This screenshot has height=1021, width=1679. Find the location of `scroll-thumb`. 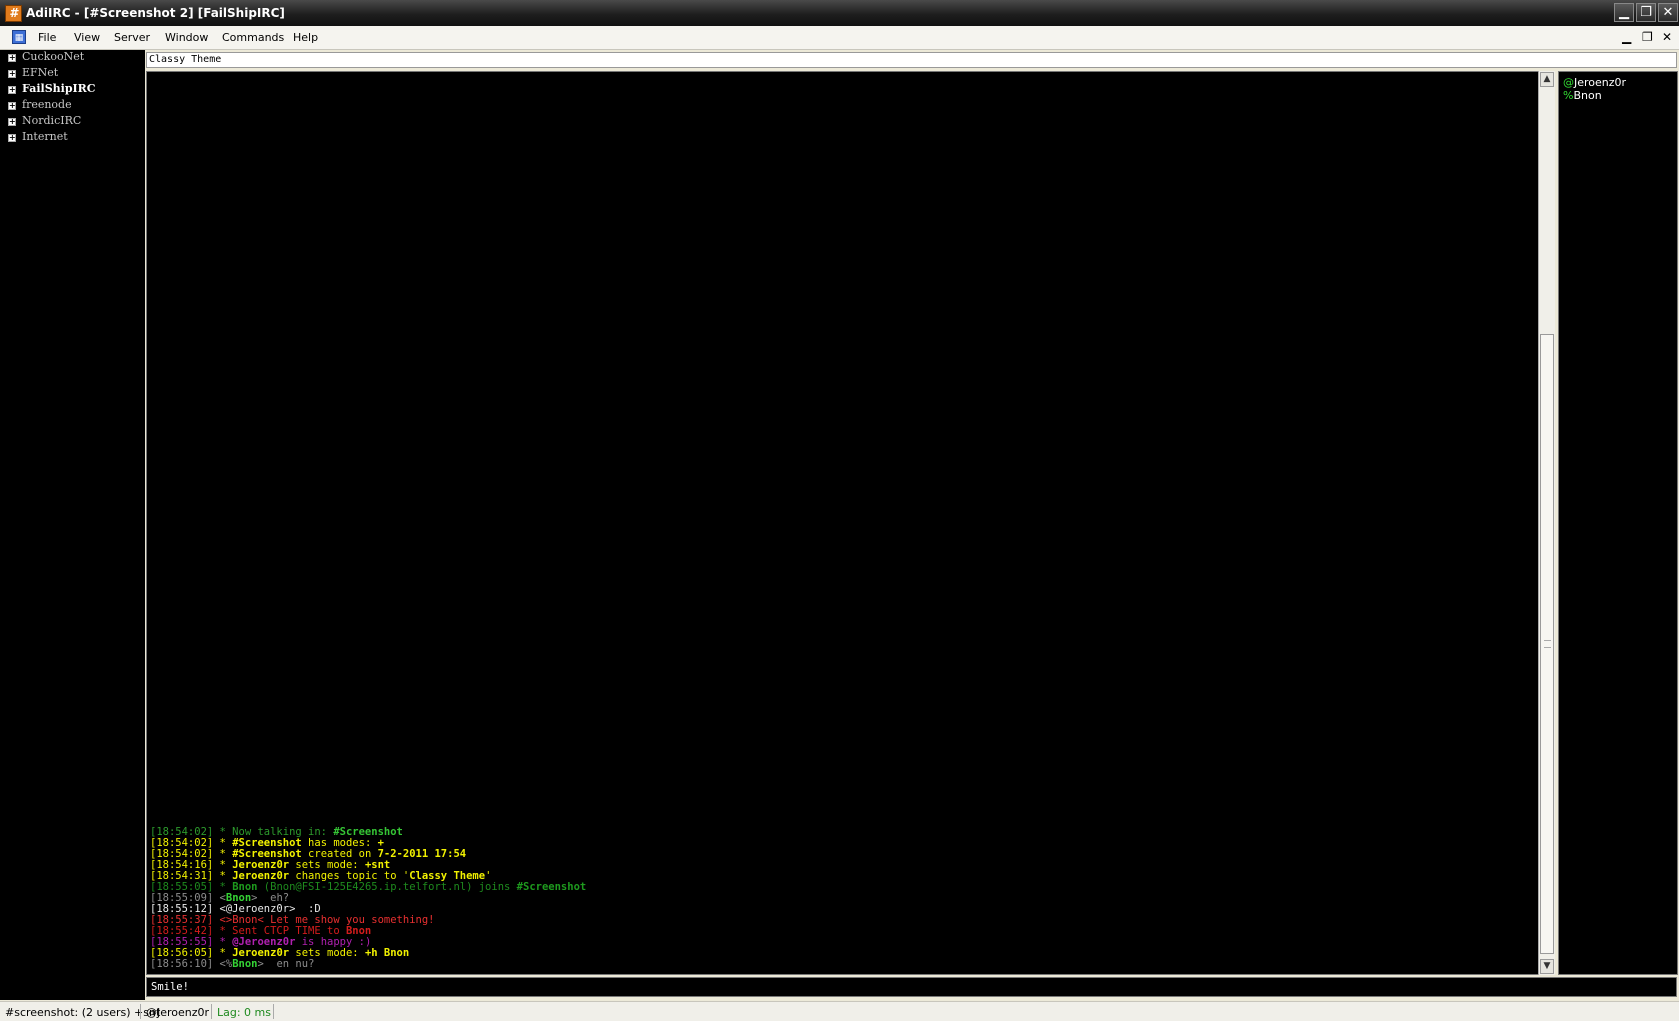

scroll-thumb is located at coordinates (1547, 644).